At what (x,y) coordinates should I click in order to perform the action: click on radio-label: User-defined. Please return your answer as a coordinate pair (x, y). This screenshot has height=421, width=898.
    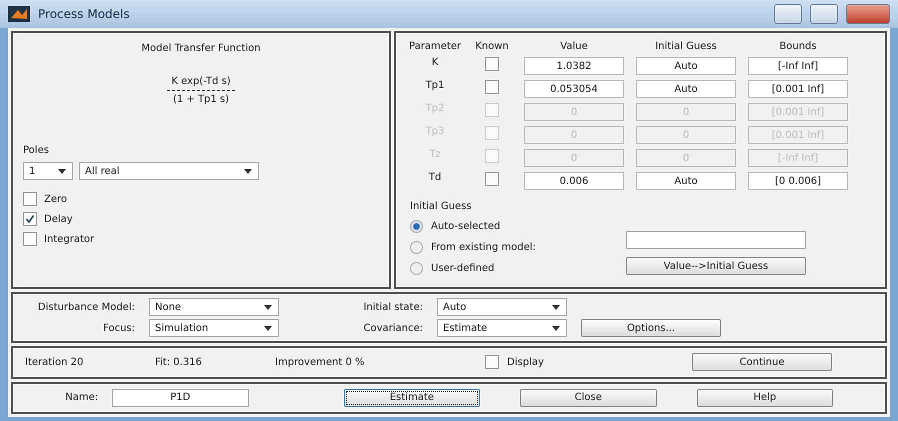
    Looking at the image, I should click on (462, 268).